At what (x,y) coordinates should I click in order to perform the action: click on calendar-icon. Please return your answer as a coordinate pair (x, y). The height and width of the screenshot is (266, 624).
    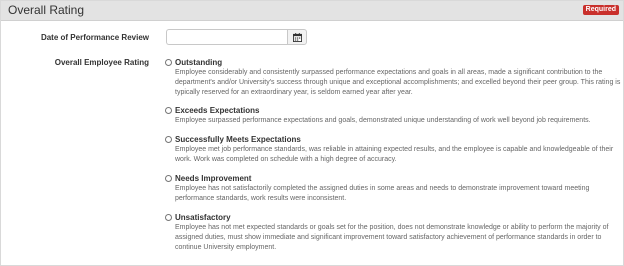
    Looking at the image, I should click on (297, 37).